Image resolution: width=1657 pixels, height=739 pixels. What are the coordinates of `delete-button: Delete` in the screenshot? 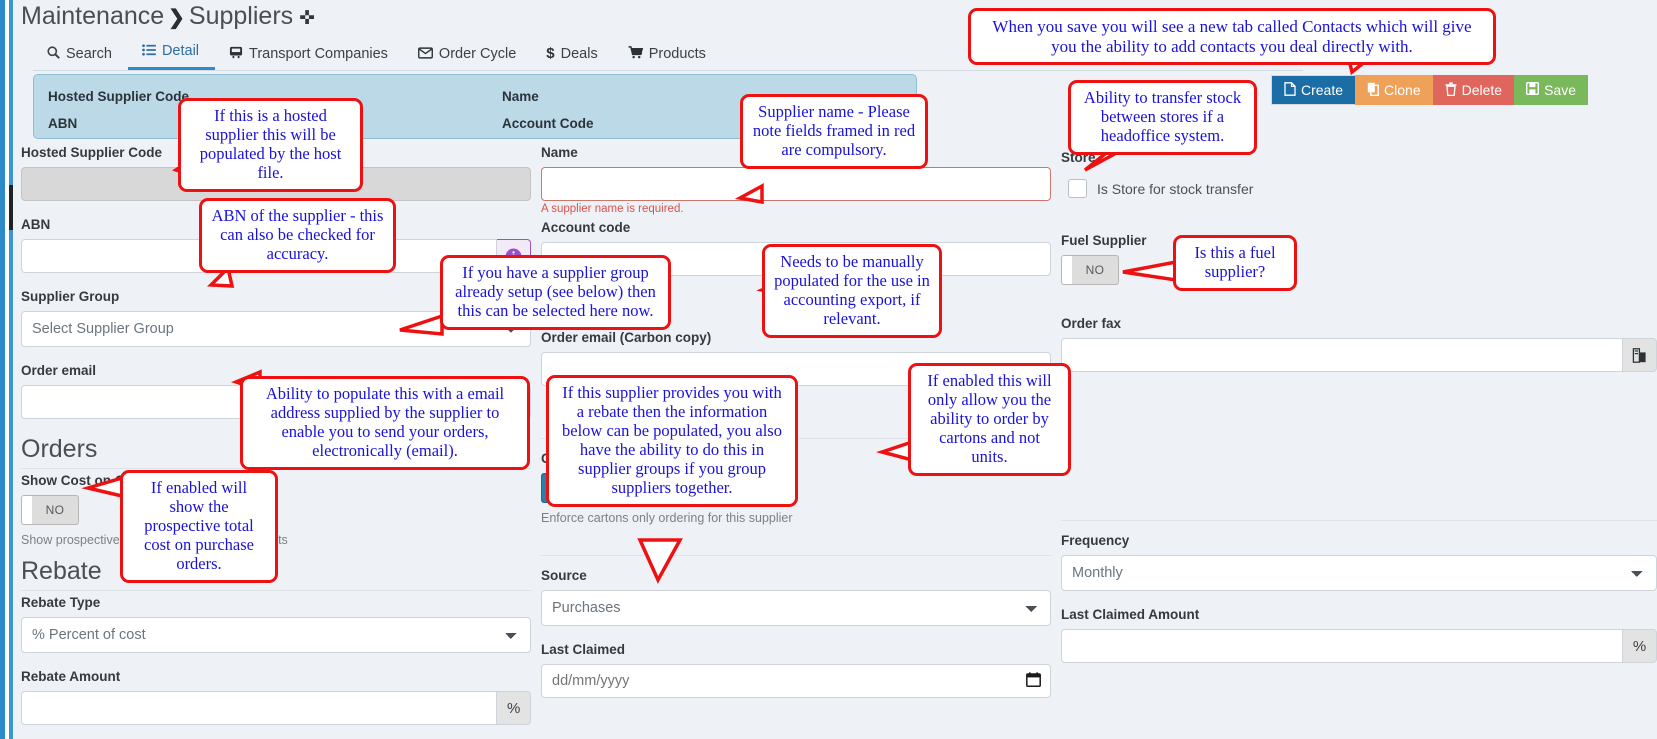 It's located at (1473, 90).